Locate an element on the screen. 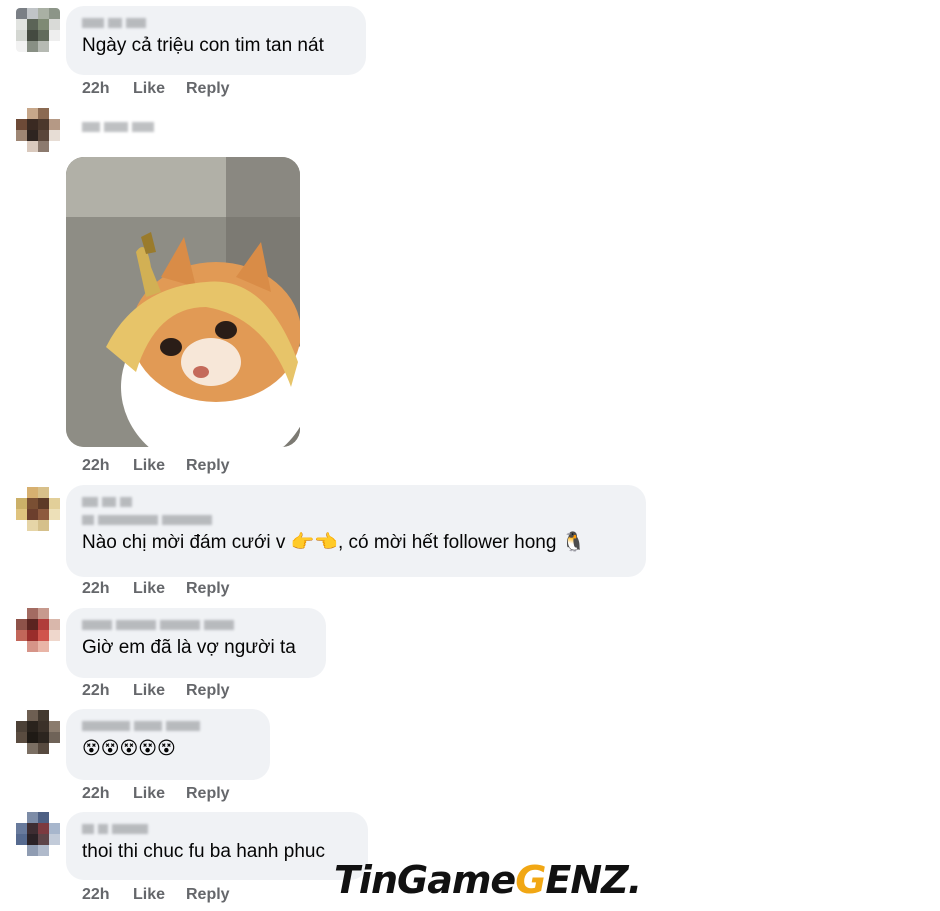 The image size is (940, 911). comment-bubble: Giờ em đã là vợ người ta is located at coordinates (196, 643).